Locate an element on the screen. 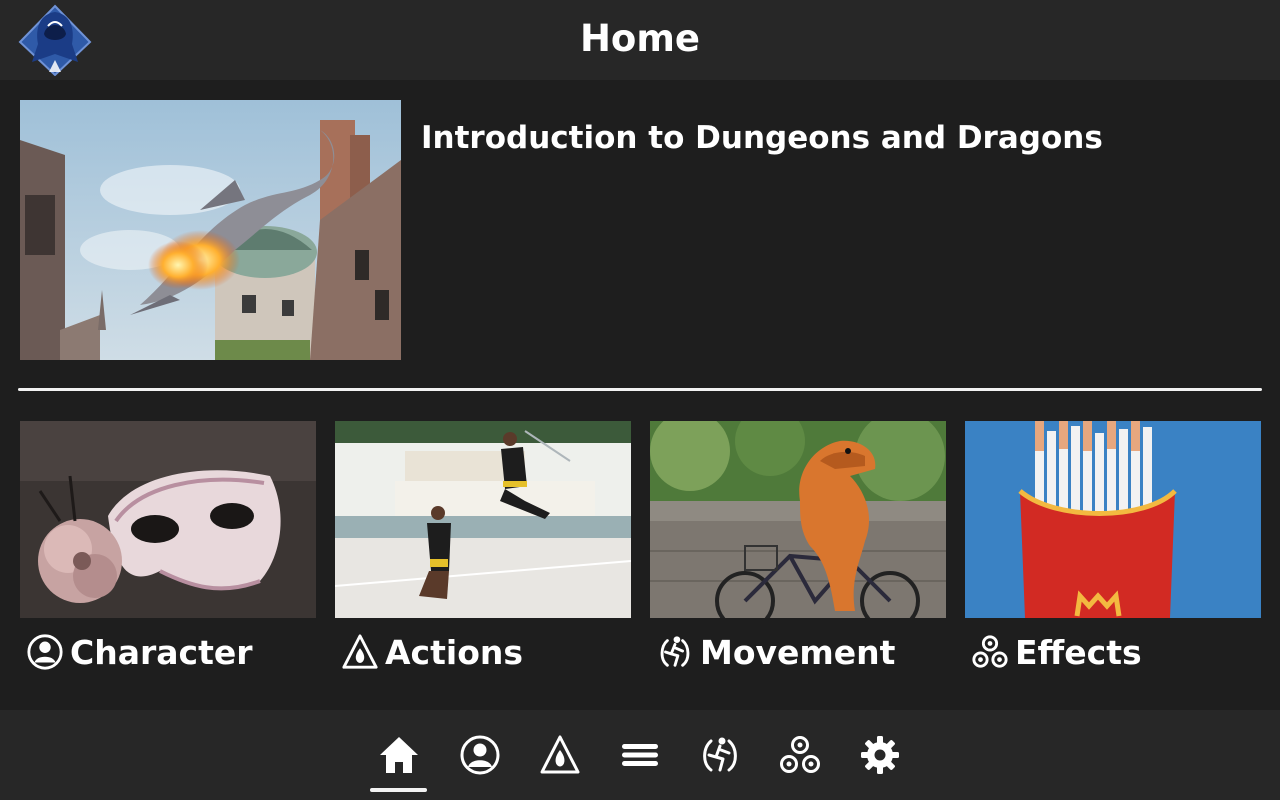  category-label-actions: Actions is located at coordinates (432, 652).